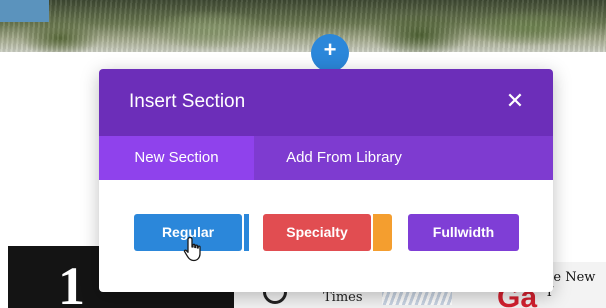 The image size is (606, 308). I want to click on specialty-section-edge, so click(382, 232).